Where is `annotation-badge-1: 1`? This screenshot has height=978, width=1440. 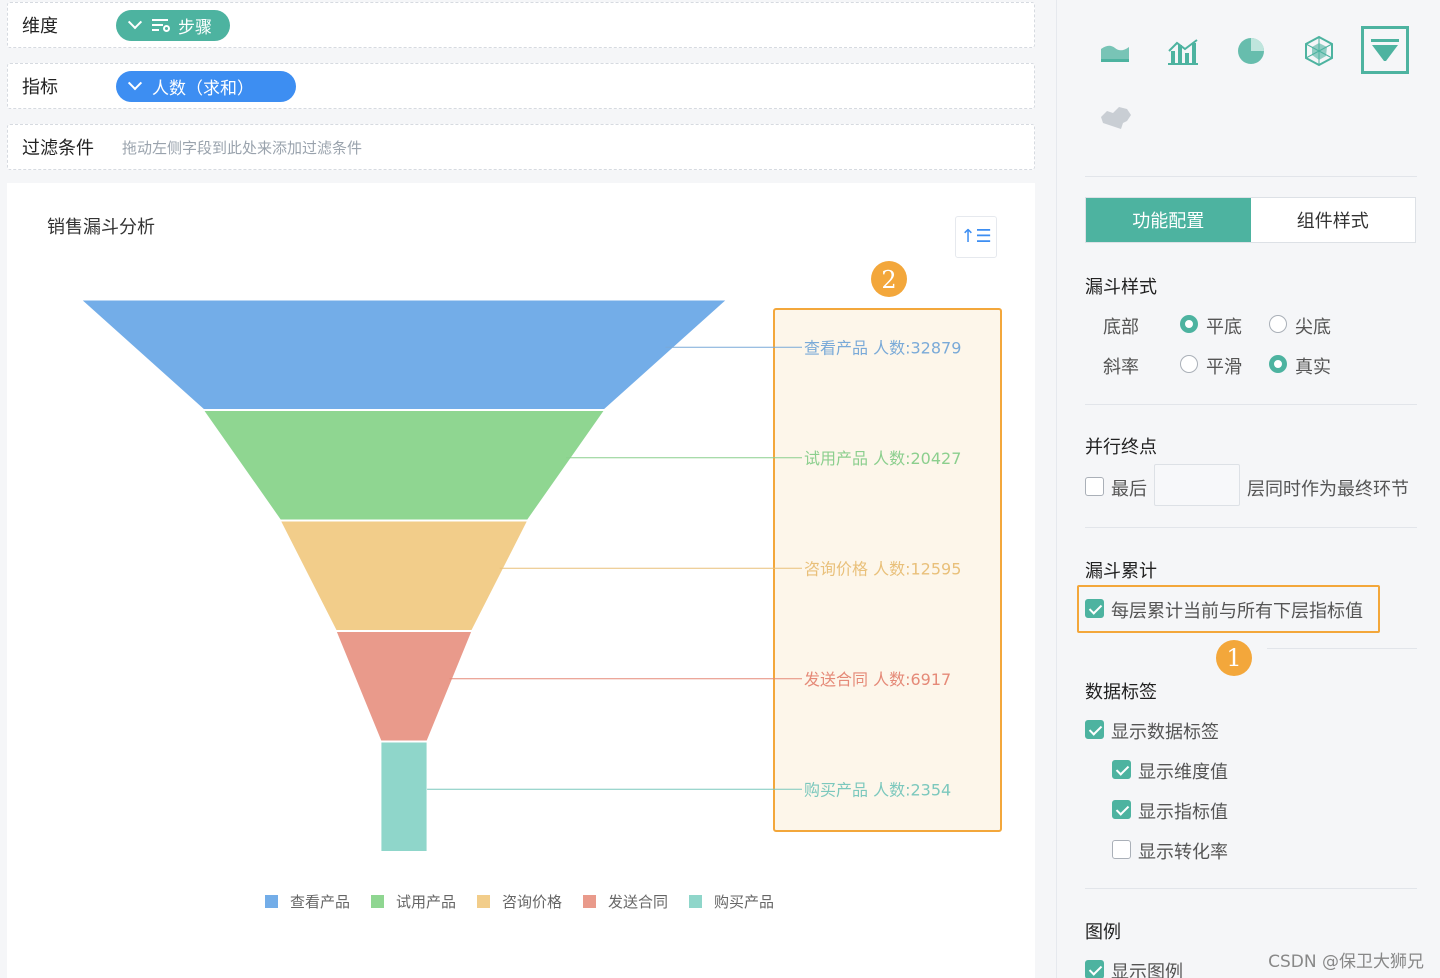 annotation-badge-1: 1 is located at coordinates (1234, 658).